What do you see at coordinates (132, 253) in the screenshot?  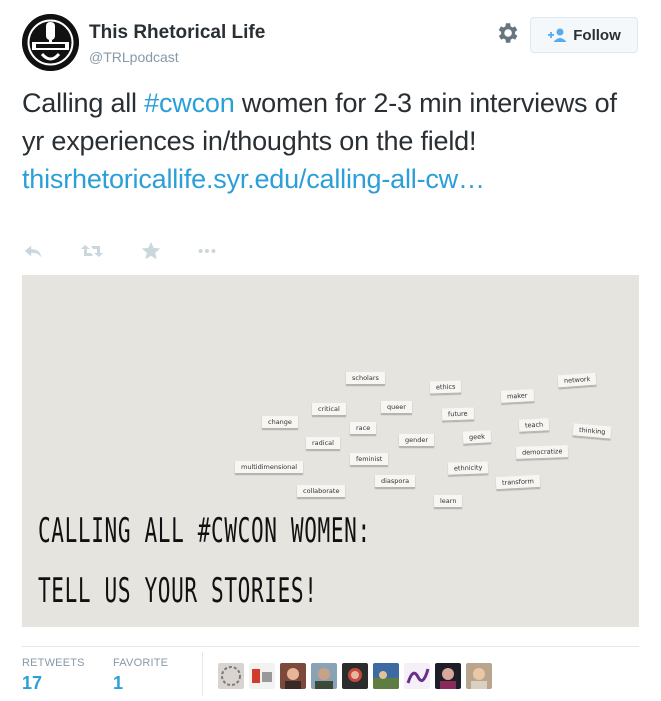 I see `tweet-actions` at bounding box center [132, 253].